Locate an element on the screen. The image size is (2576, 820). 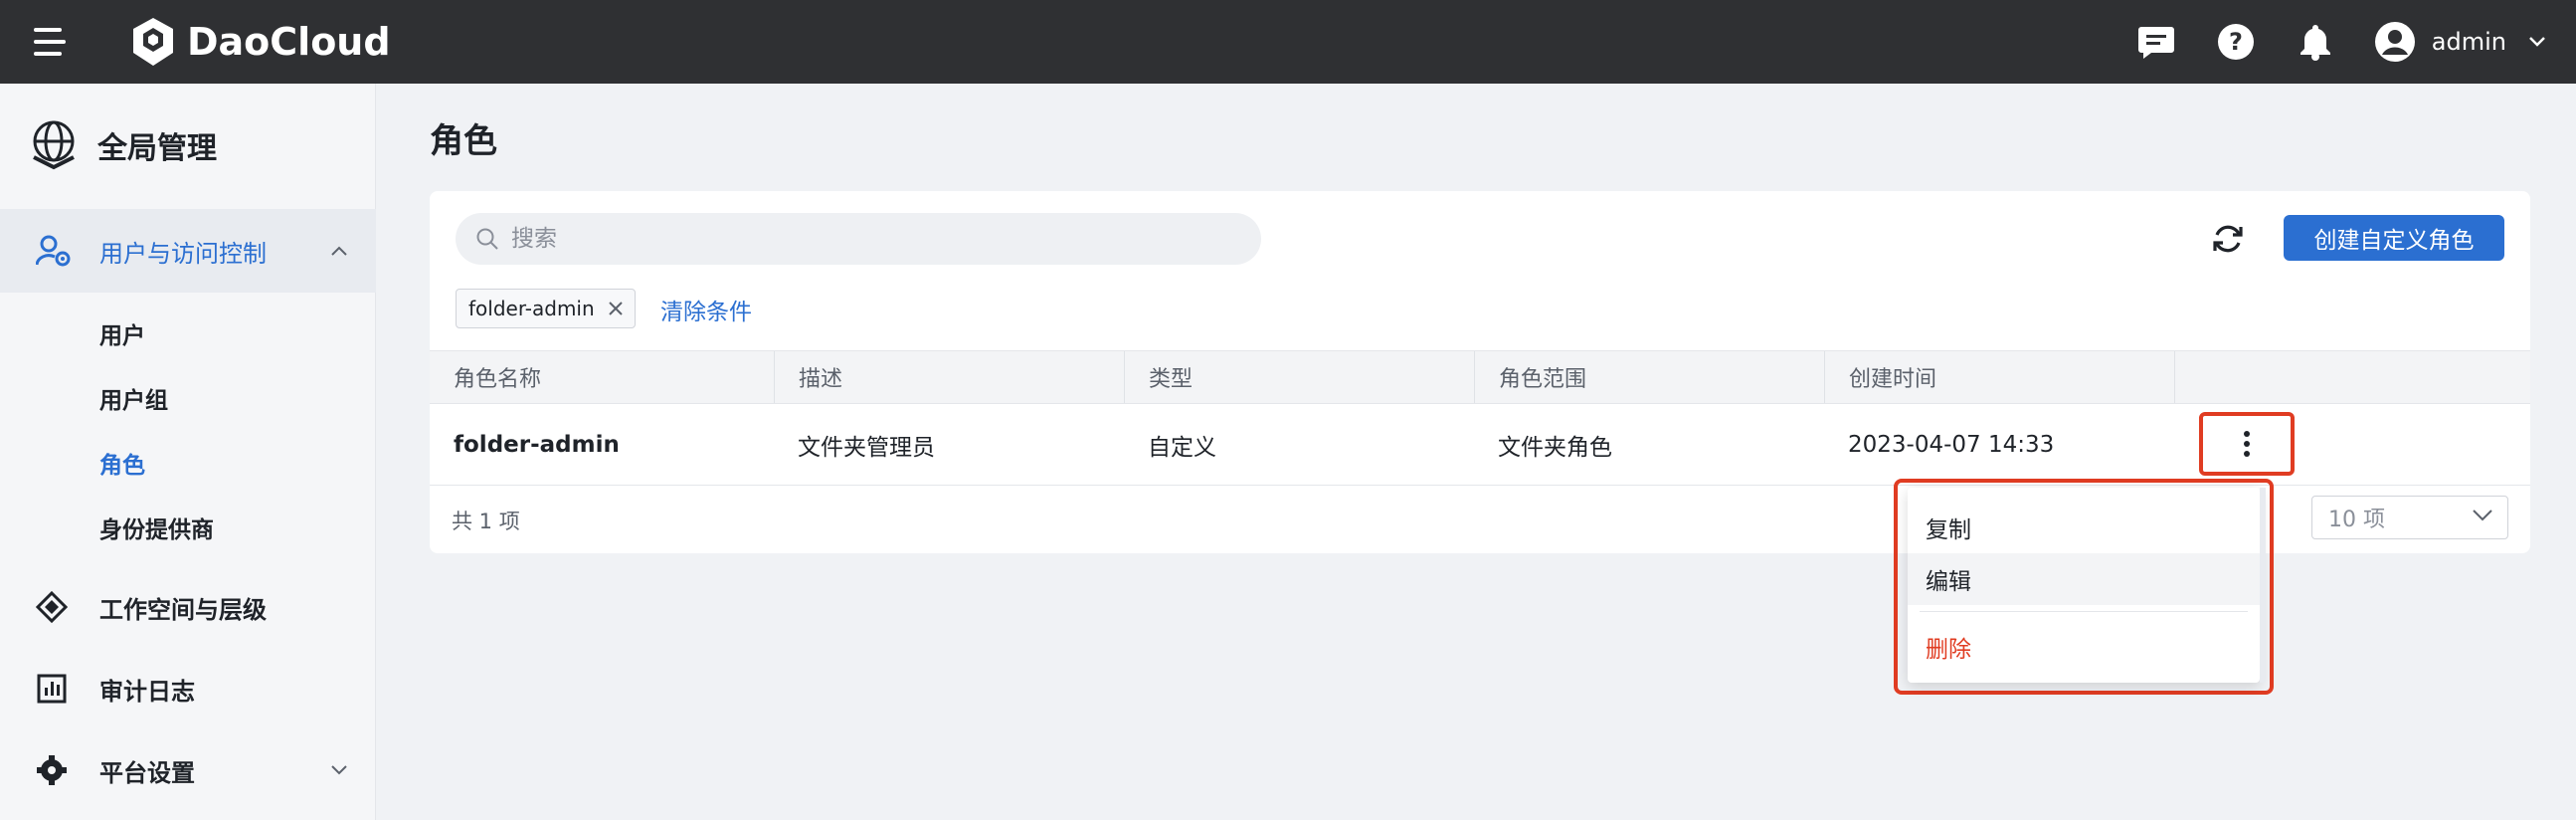
sidebar-header: 全局管理 is located at coordinates (122, 145).